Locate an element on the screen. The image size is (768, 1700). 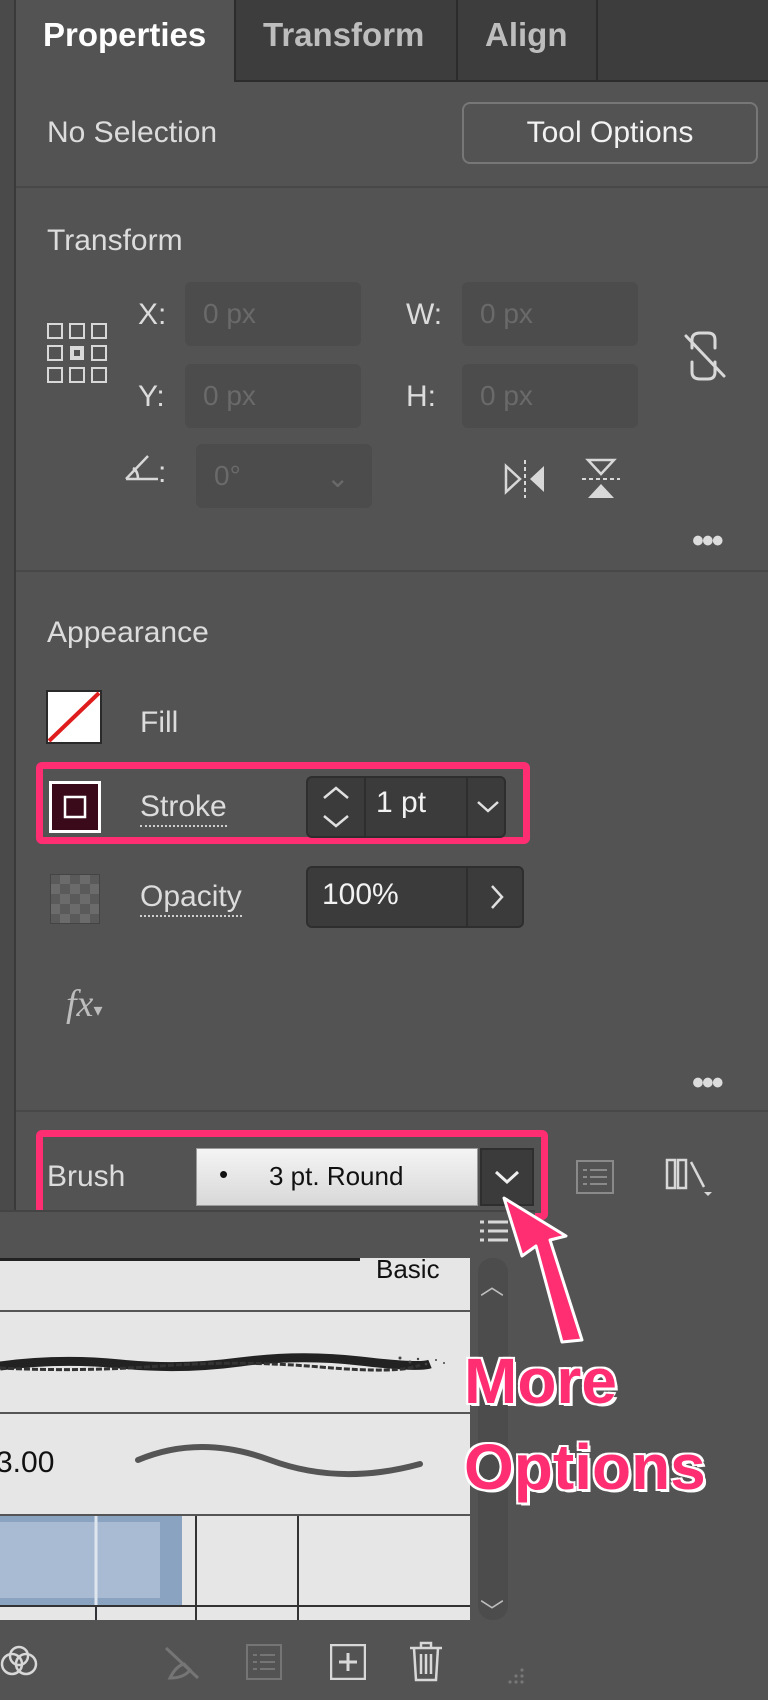
w-label: W: is located at coordinates (424, 314).